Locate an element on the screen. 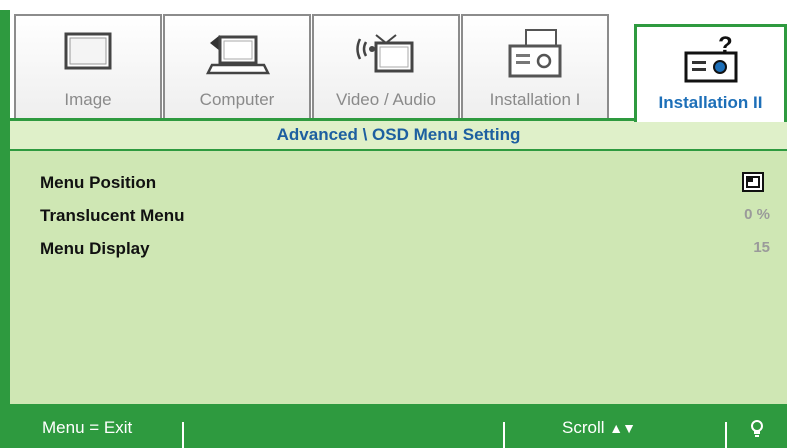 This screenshot has height=448, width=787. tab-label: Installation I is located at coordinates (535, 99).